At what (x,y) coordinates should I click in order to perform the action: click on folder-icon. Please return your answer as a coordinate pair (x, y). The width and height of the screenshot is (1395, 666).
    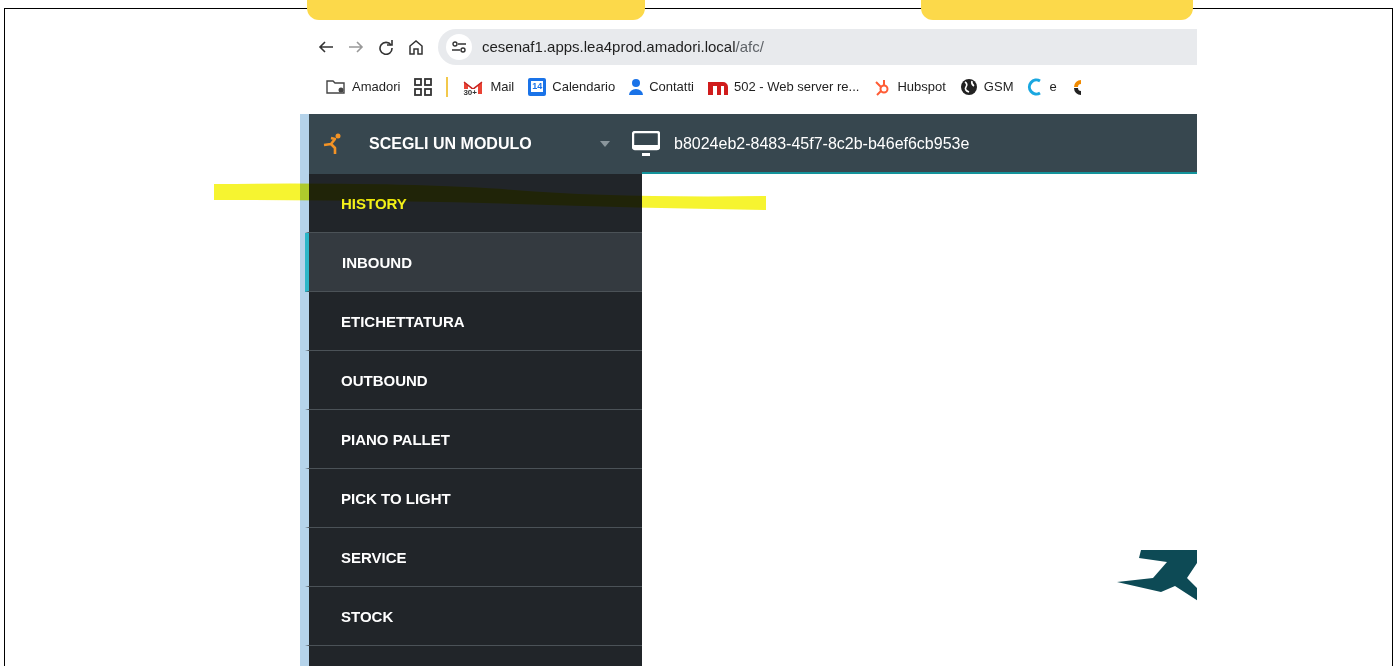
    Looking at the image, I should click on (336, 86).